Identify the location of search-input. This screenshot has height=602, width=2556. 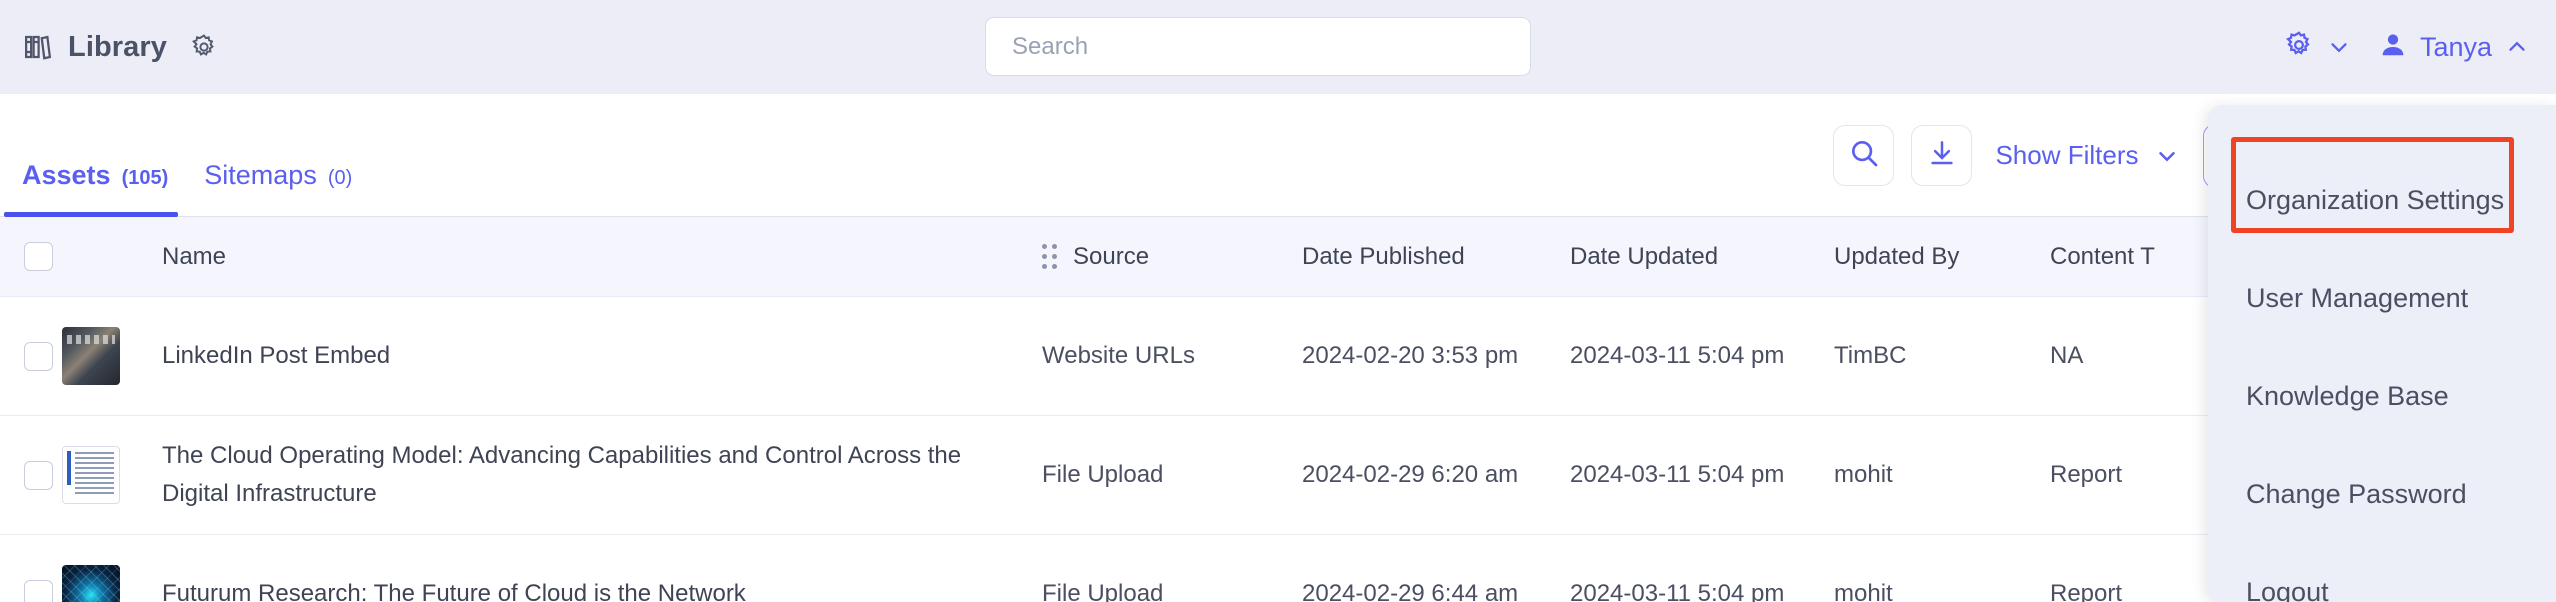
(1258, 46).